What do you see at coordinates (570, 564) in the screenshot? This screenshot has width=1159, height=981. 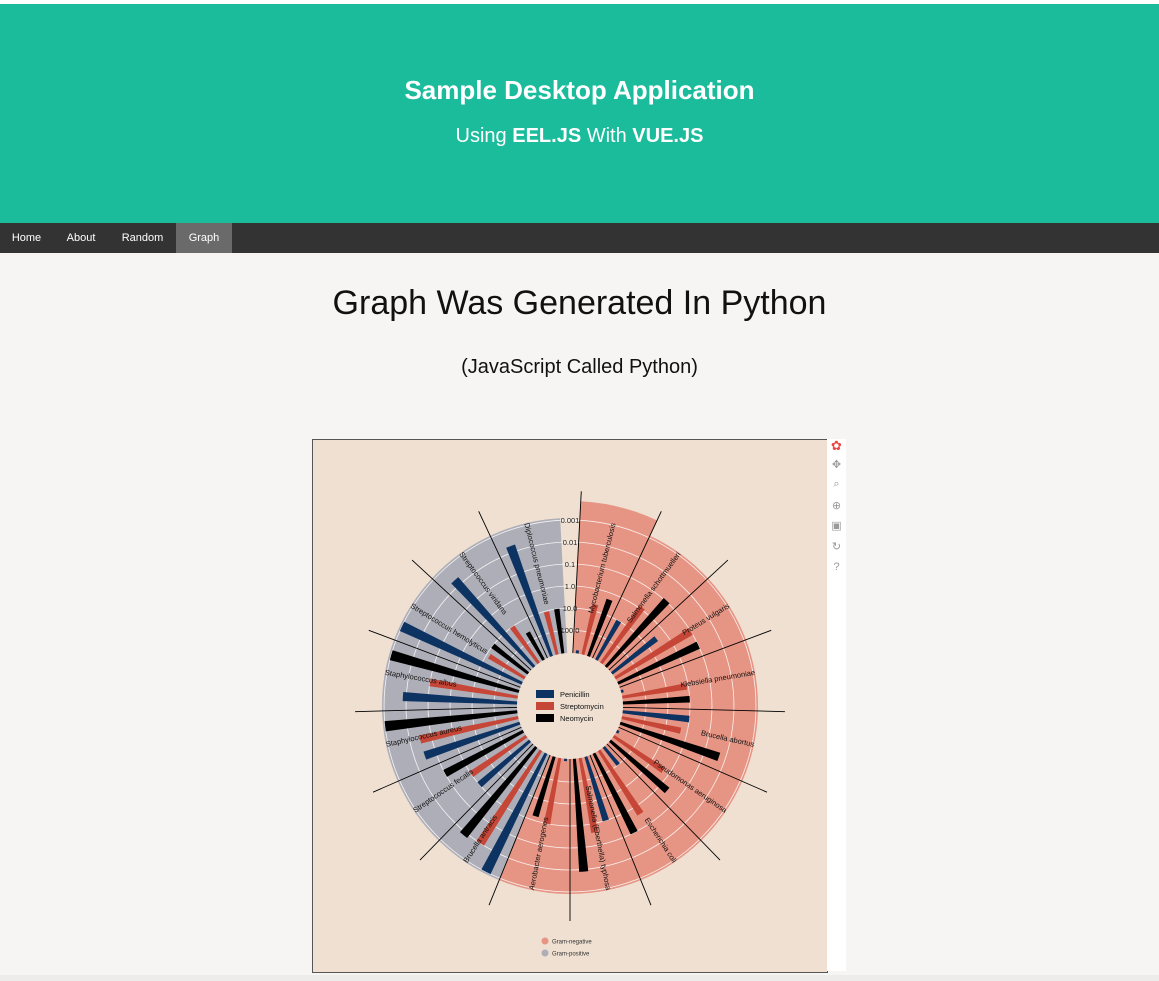 I see `scale-label: 0.1` at bounding box center [570, 564].